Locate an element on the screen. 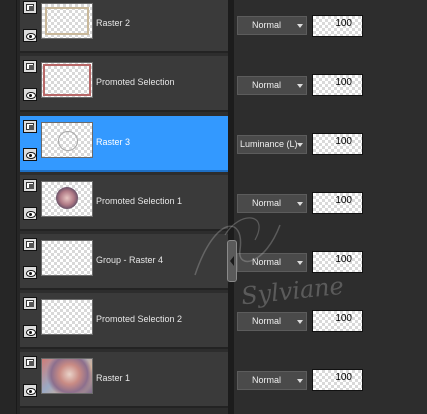 The width and height of the screenshot is (427, 414). layer-row-promoted-selection: Promoted Selection is located at coordinates (124, 84).